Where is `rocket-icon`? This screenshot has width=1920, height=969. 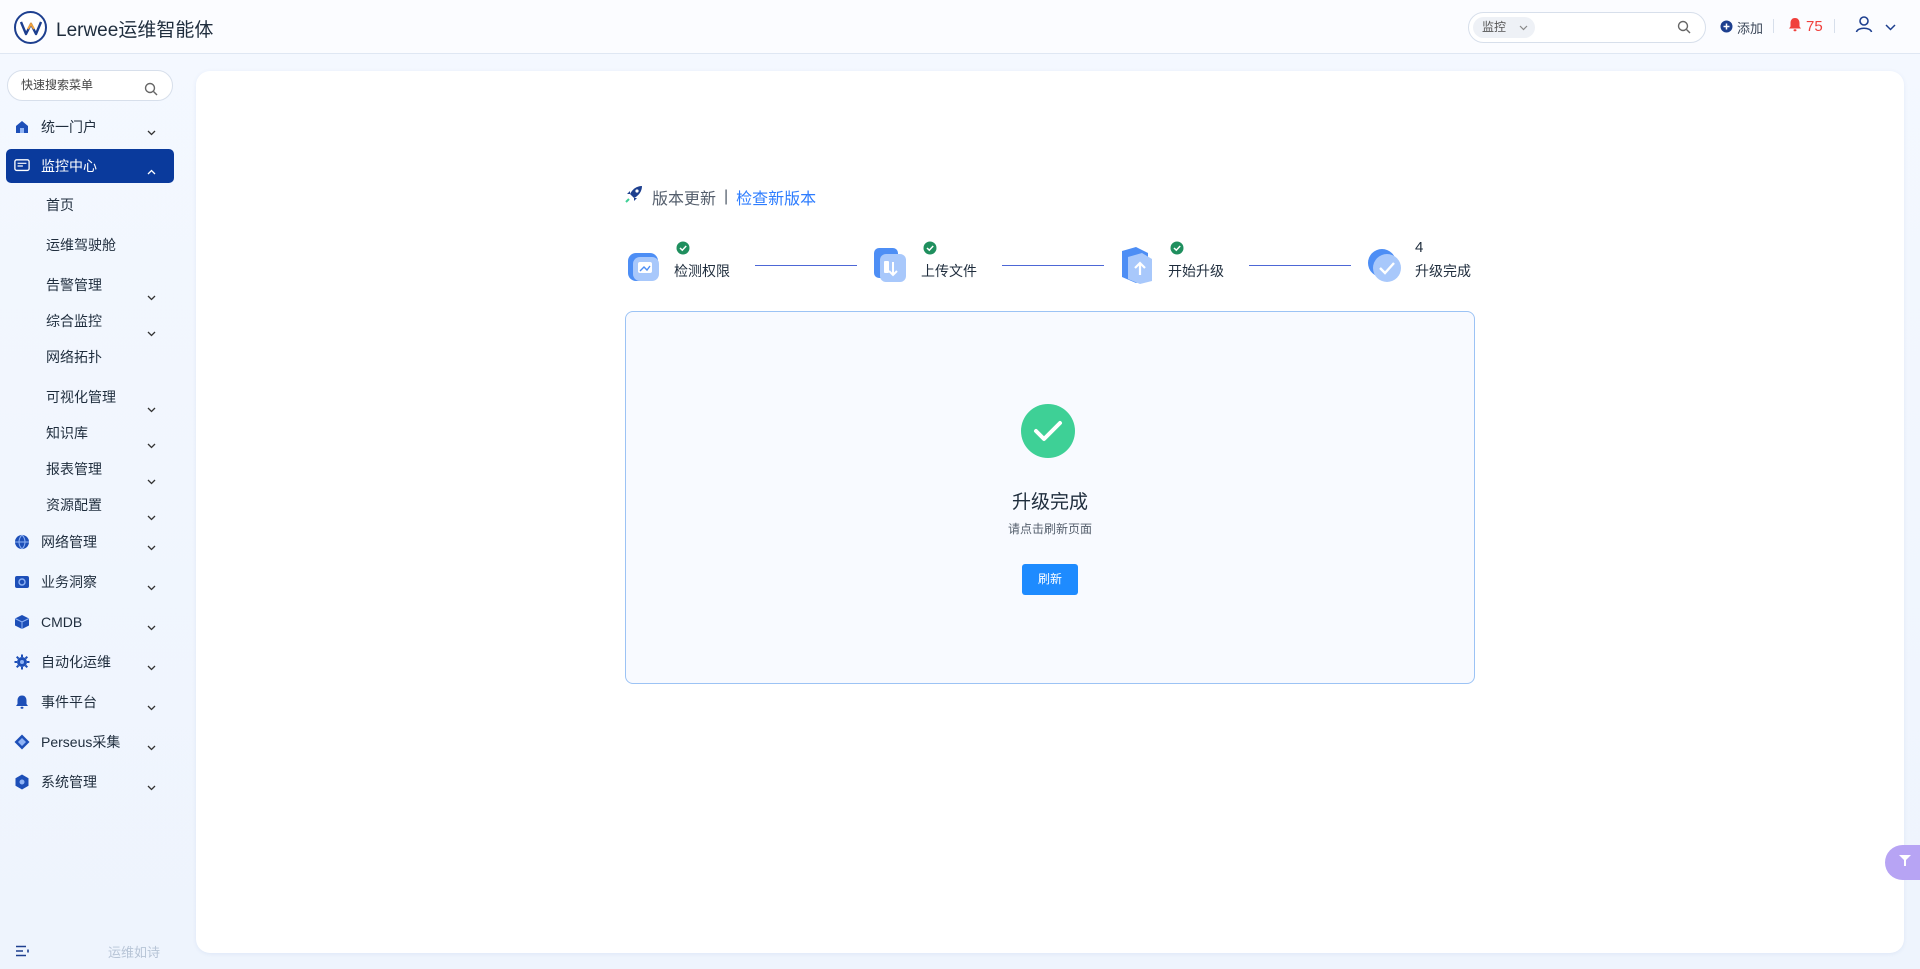 rocket-icon is located at coordinates (634, 196).